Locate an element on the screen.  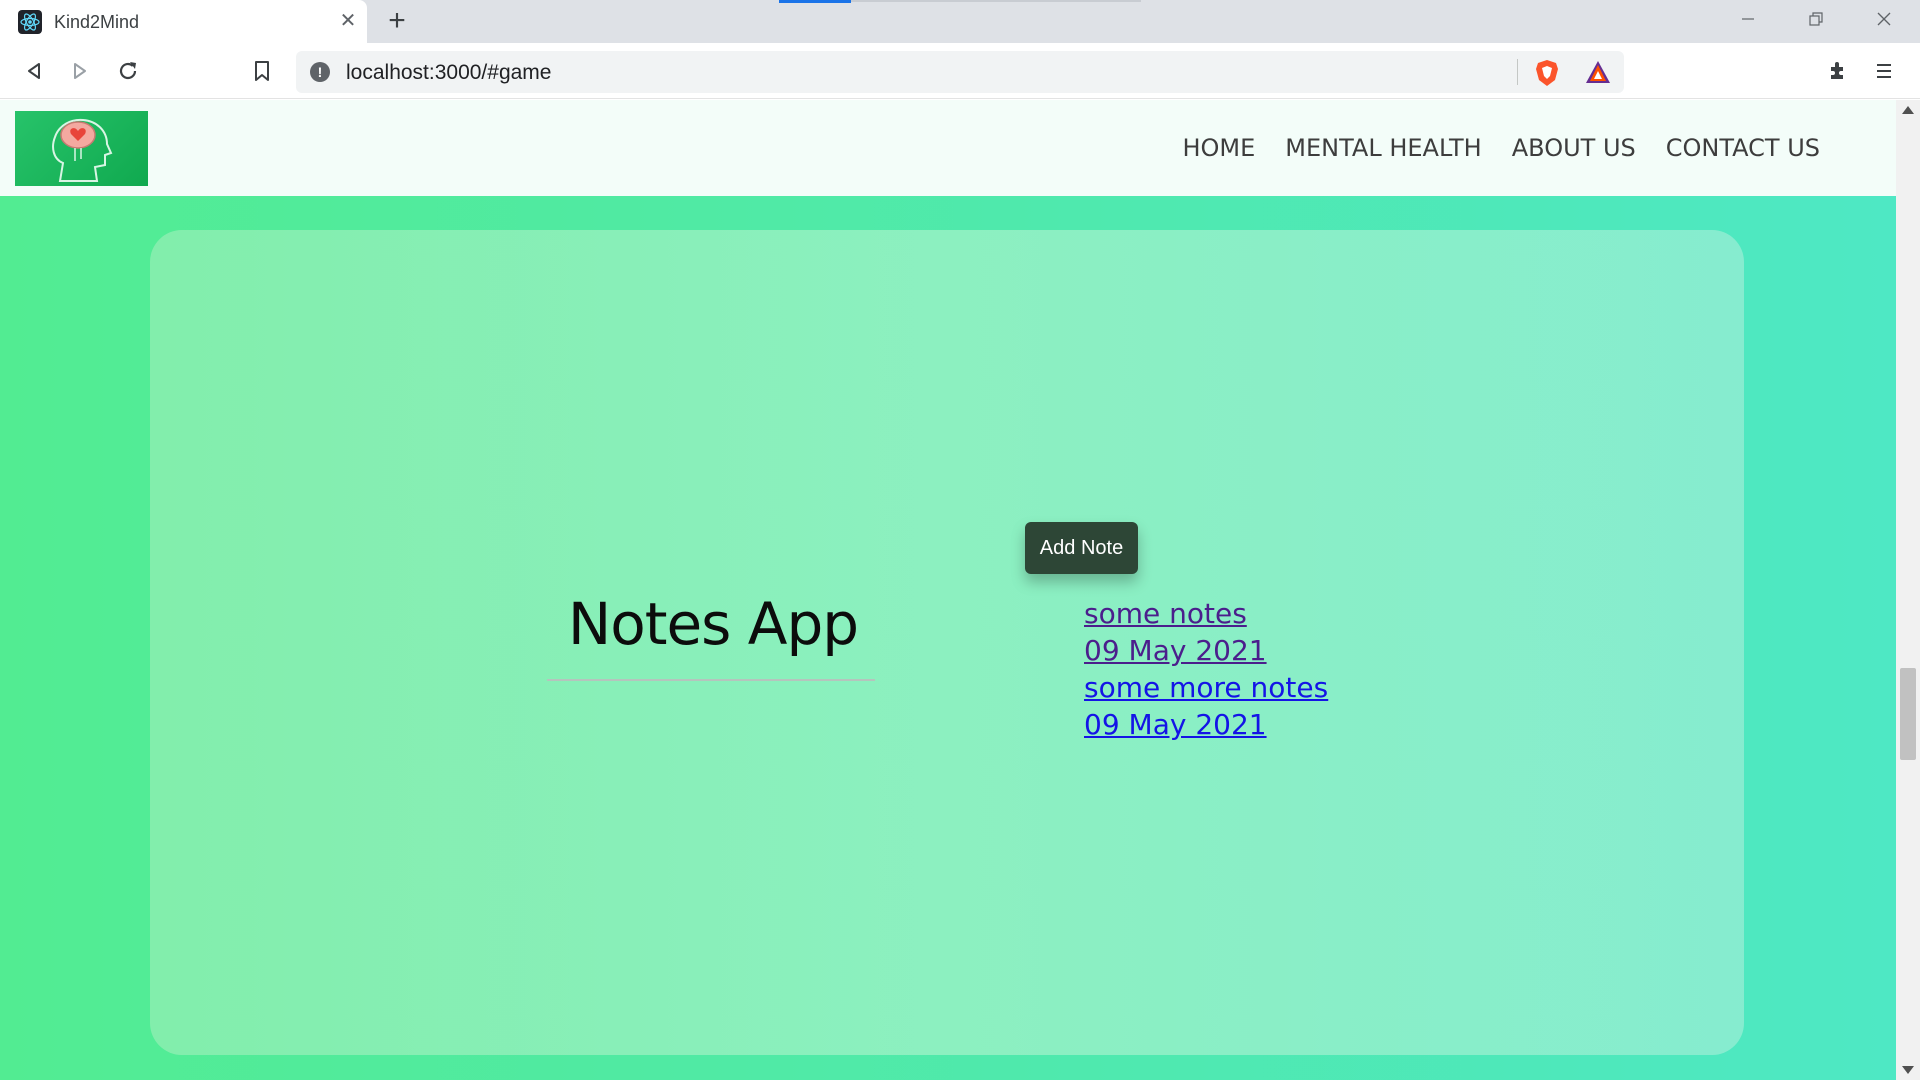
new-tab-icon: + is located at coordinates (397, 21).